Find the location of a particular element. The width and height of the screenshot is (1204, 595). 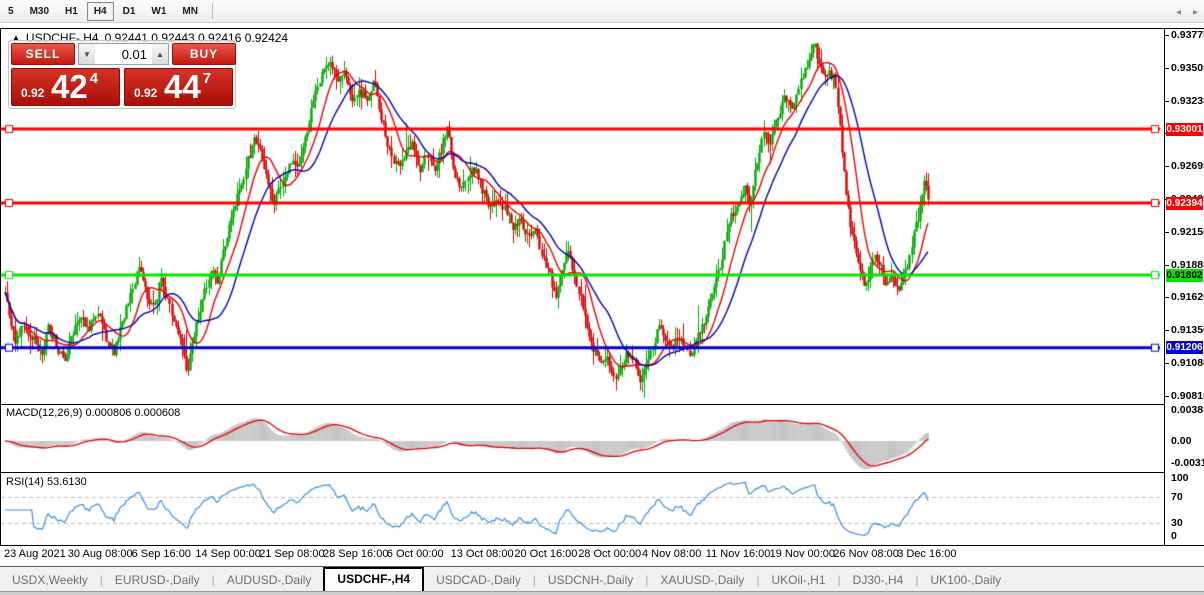

volume-spinner: ▼ ▲ is located at coordinates (123, 54).